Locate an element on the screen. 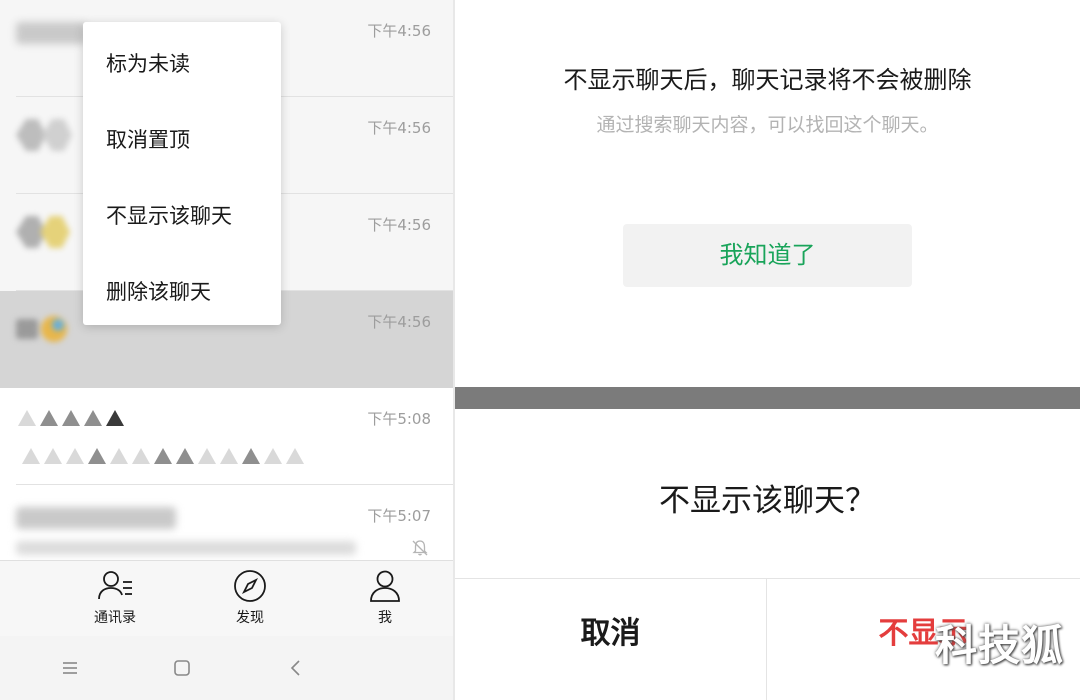 The height and width of the screenshot is (700, 1080). menu-item-delete-chat: 删除该聊天 is located at coordinates (158, 291).